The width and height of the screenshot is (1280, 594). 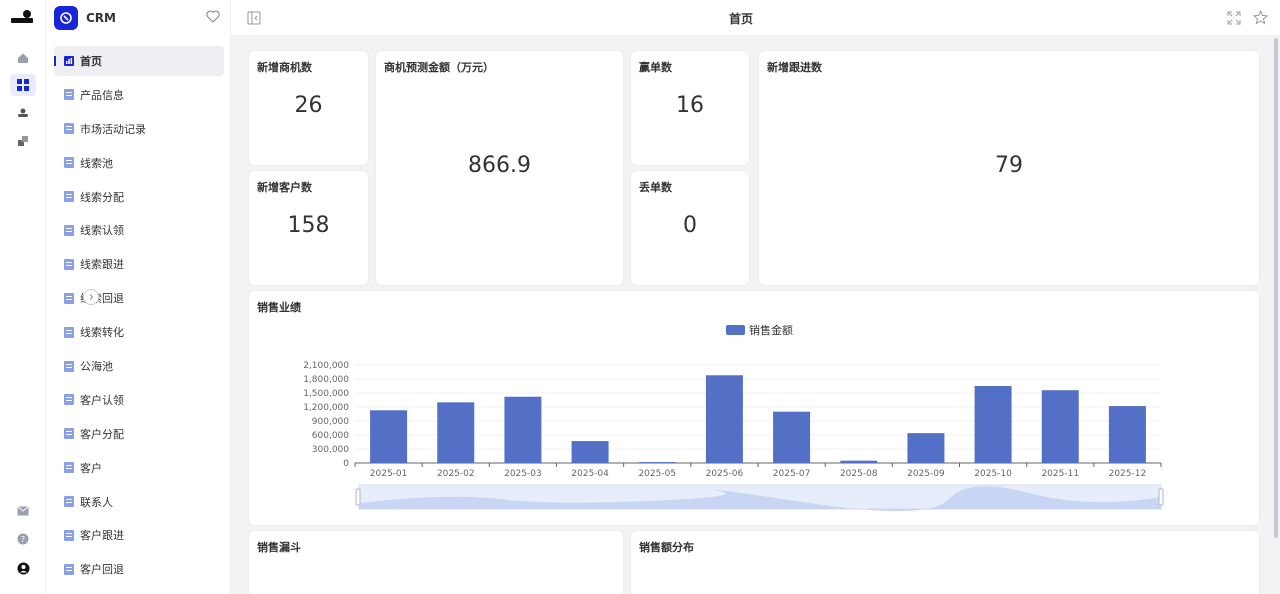 I want to click on stat-card-lost: 丢单数 0, so click(x=690, y=228).